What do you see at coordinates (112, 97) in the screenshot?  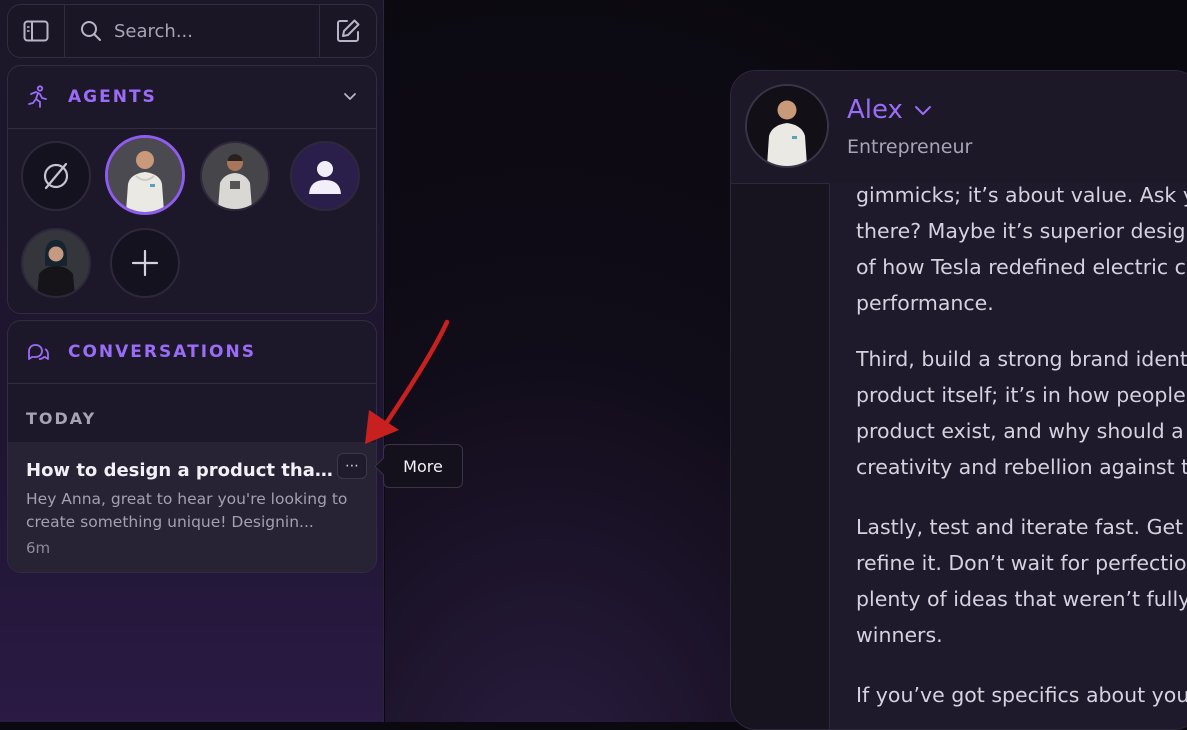 I see `agents-title: AGENTS` at bounding box center [112, 97].